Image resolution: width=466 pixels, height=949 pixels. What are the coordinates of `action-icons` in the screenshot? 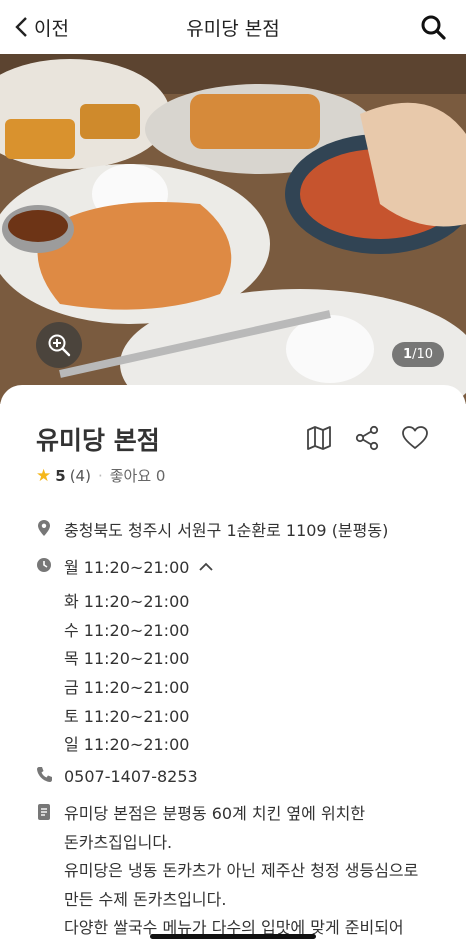 It's located at (367, 438).